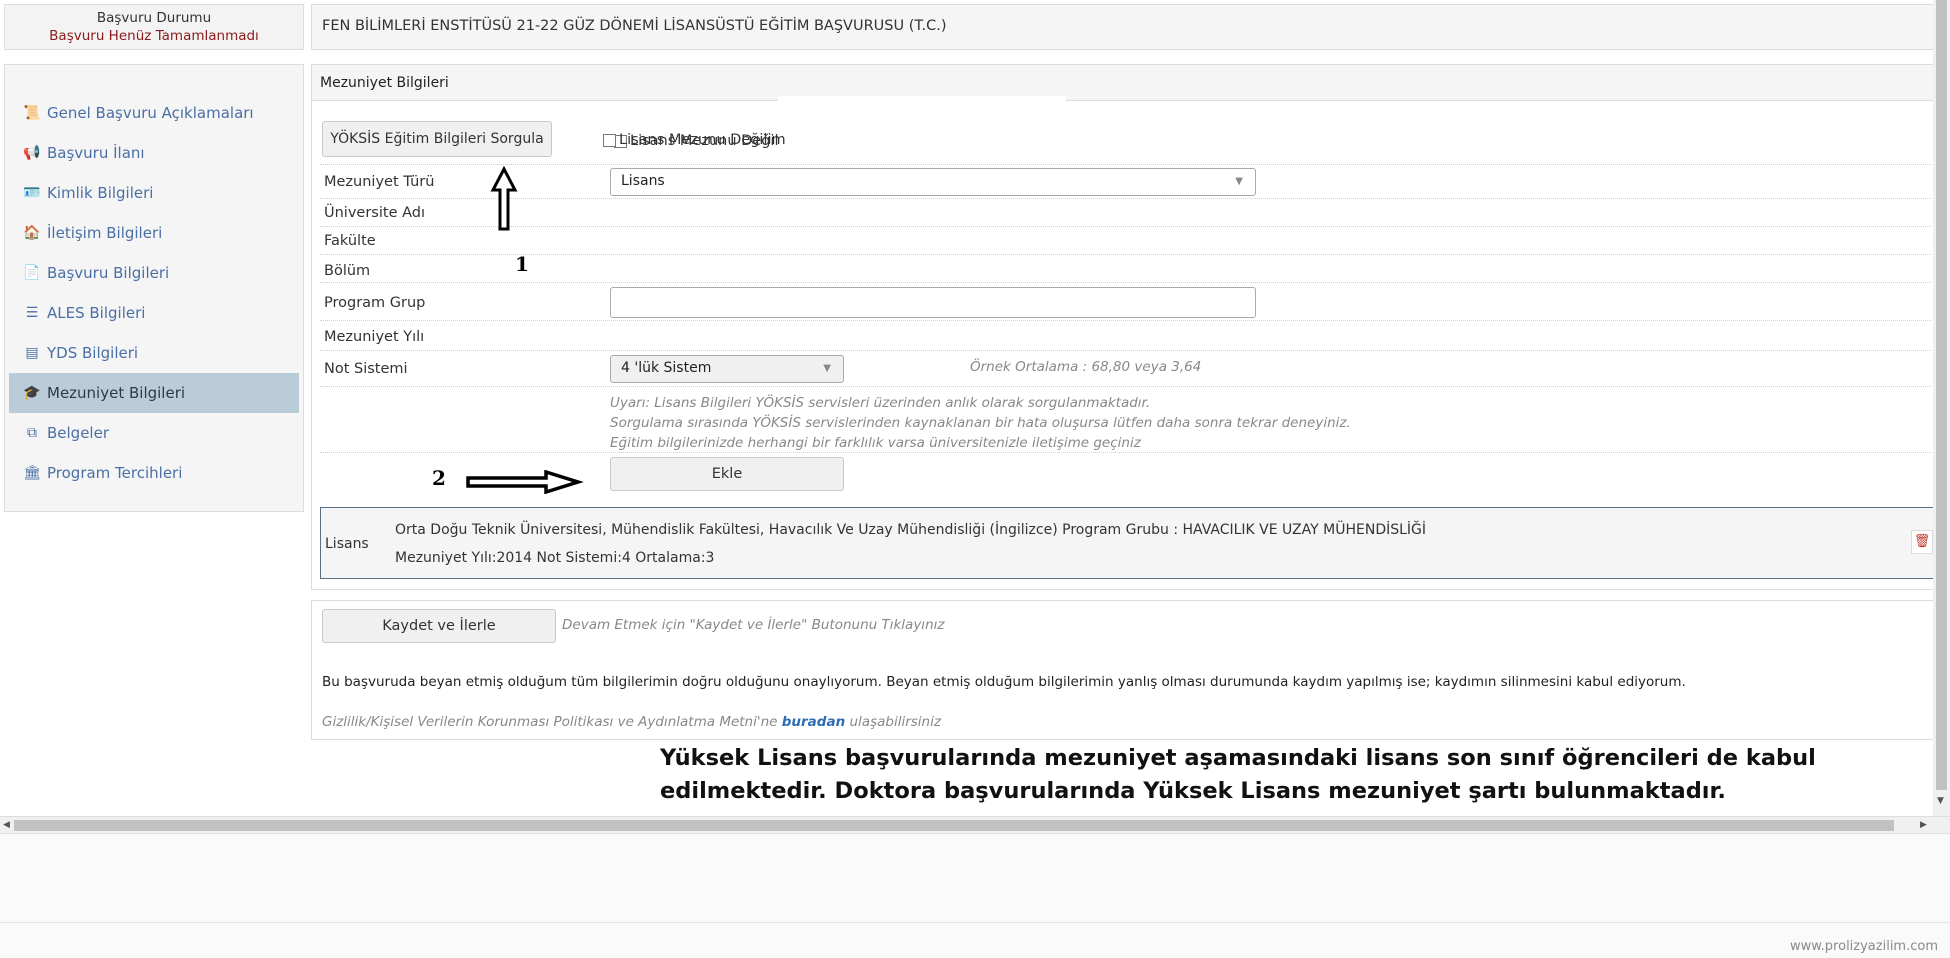 This screenshot has height=958, width=1950. Describe the element at coordinates (32, 433) in the screenshot. I see `copy-icon: ⧉` at that location.